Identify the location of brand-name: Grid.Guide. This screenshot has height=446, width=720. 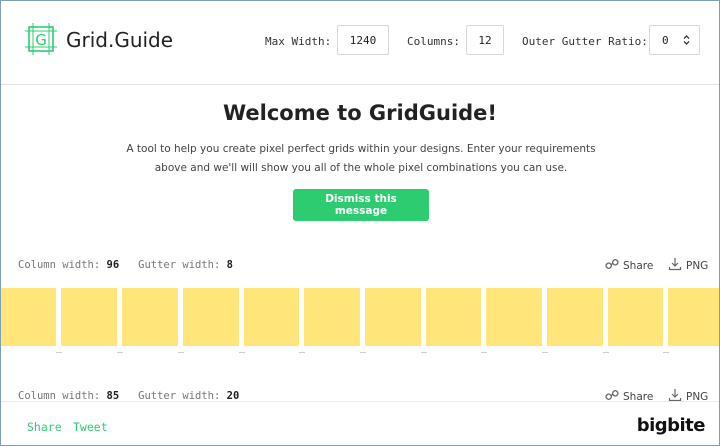
(119, 40).